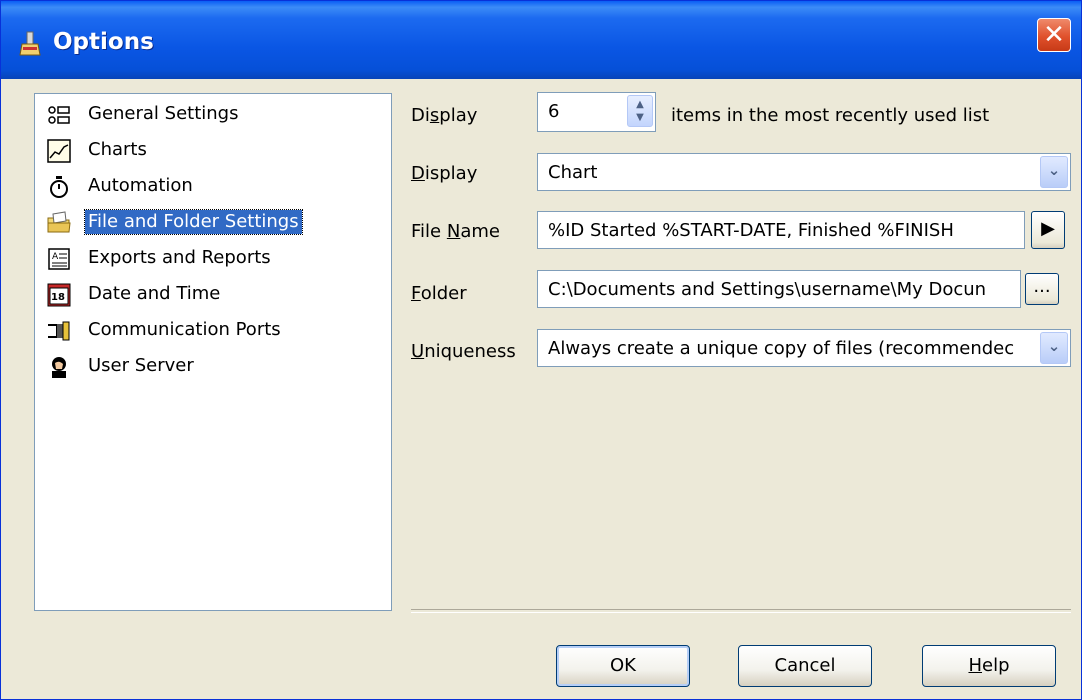 The image size is (1082, 700). Describe the element at coordinates (463, 351) in the screenshot. I see `uniqueness-label: Uniqueness` at that location.